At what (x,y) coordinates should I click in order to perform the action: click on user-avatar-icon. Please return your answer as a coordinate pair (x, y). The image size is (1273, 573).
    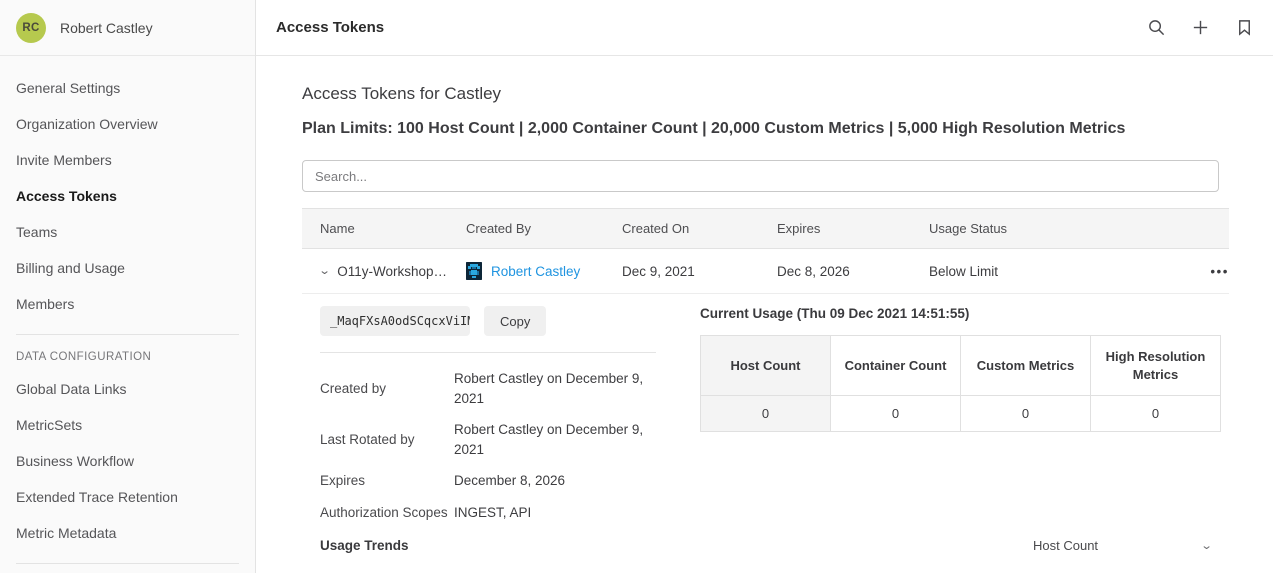
    Looking at the image, I should click on (474, 271).